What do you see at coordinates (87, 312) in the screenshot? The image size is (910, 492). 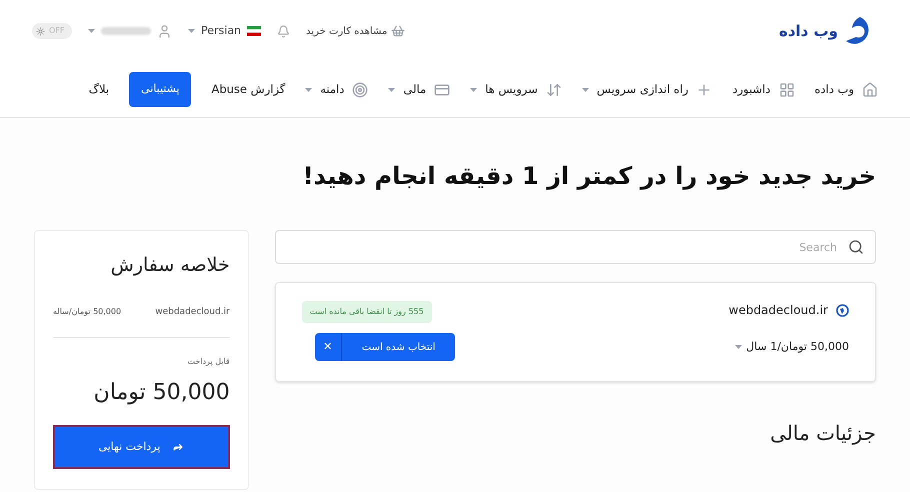 I see `item-price: 50,000 تومان/ساله` at bounding box center [87, 312].